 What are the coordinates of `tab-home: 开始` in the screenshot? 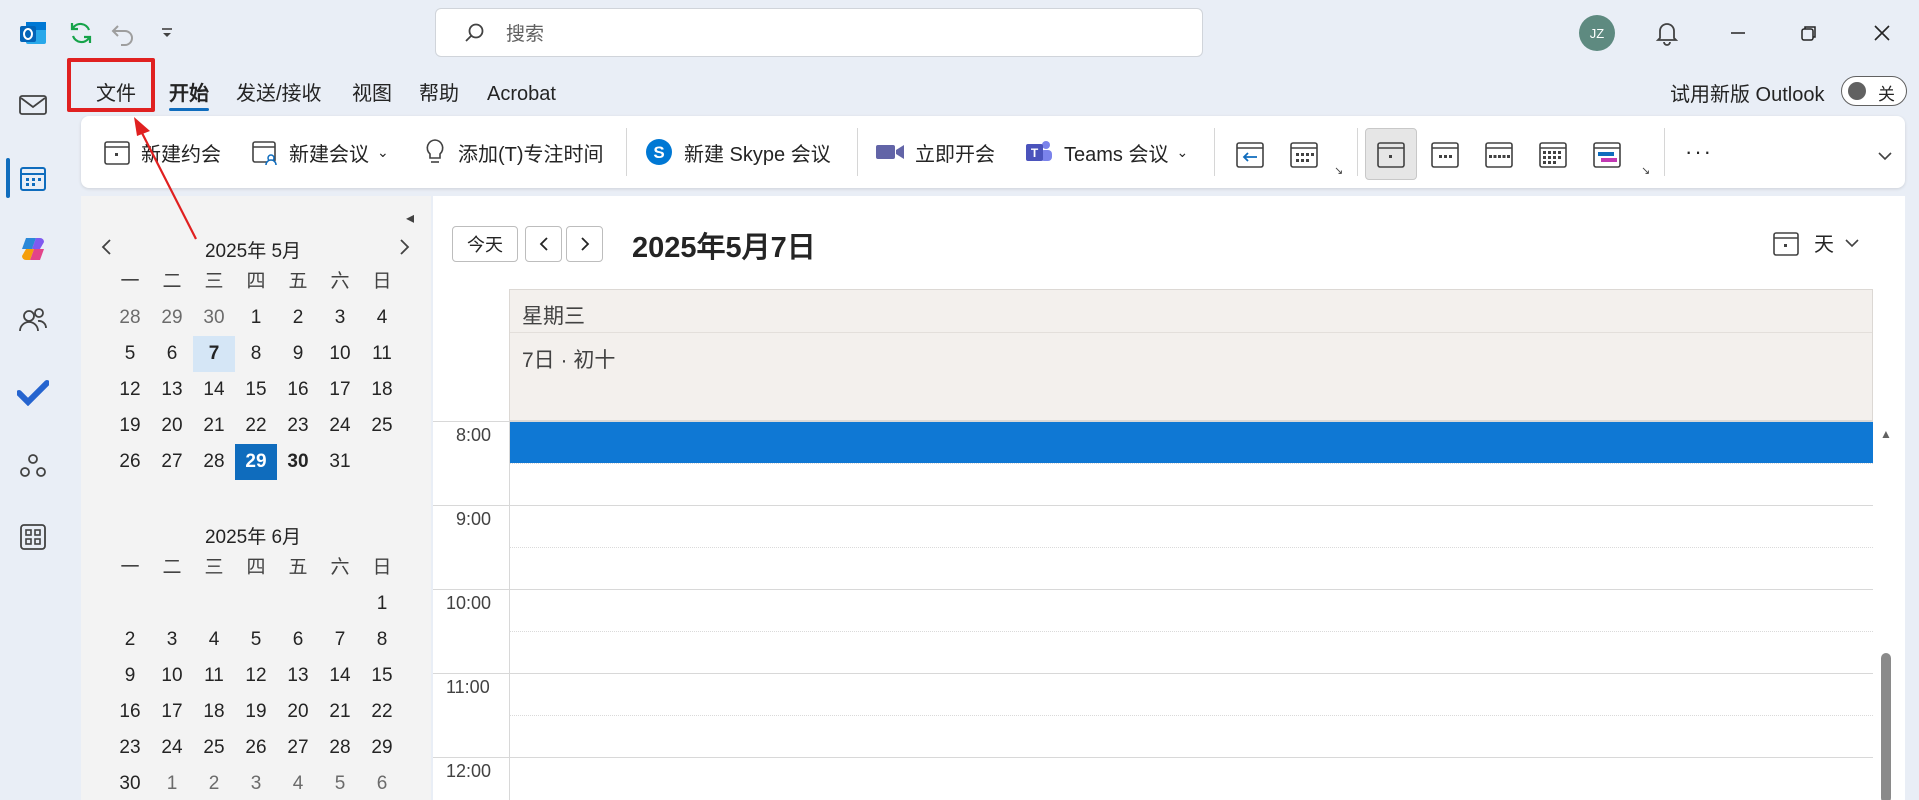 It's located at (189, 95).